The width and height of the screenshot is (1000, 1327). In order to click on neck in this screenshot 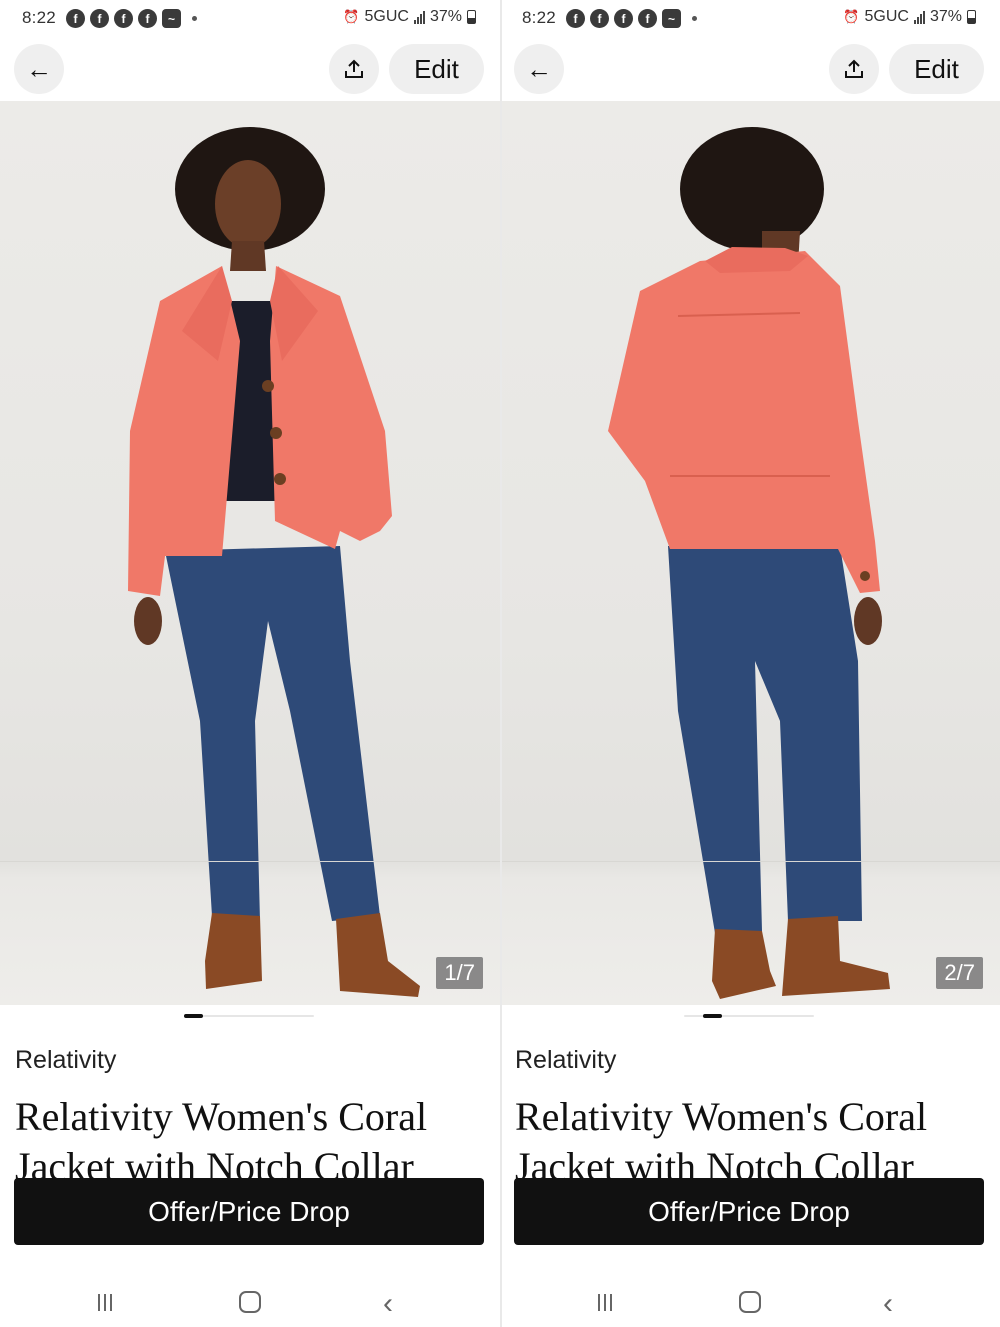, I will do `click(248, 256)`.